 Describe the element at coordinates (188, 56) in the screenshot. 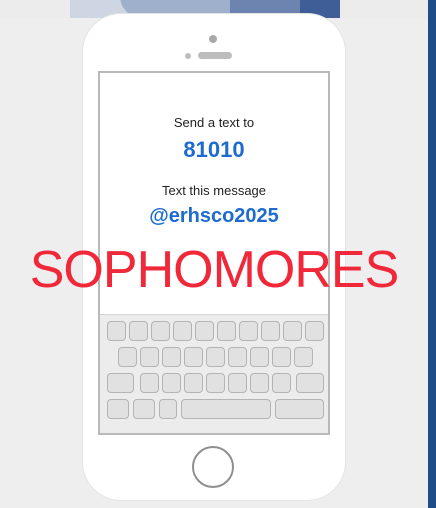

I see `sensor-icon` at that location.